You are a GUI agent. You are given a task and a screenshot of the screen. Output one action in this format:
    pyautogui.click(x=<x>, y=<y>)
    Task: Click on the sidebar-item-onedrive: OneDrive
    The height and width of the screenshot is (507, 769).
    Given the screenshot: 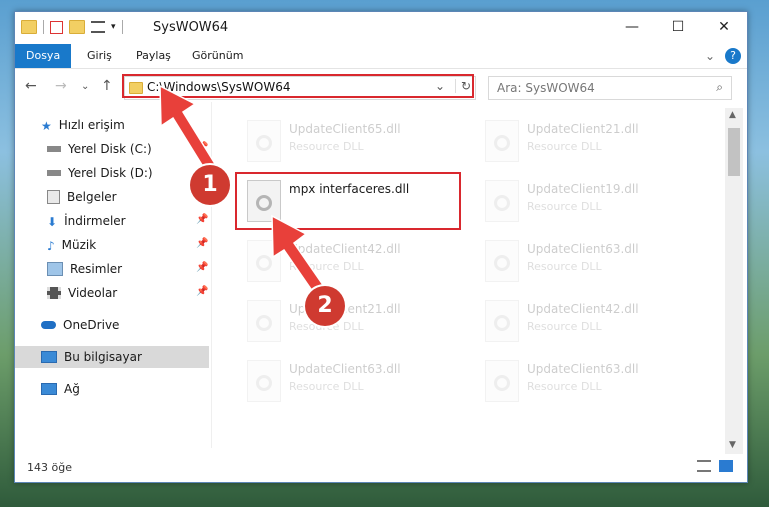 What is the action you would take?
    pyautogui.click(x=112, y=325)
    